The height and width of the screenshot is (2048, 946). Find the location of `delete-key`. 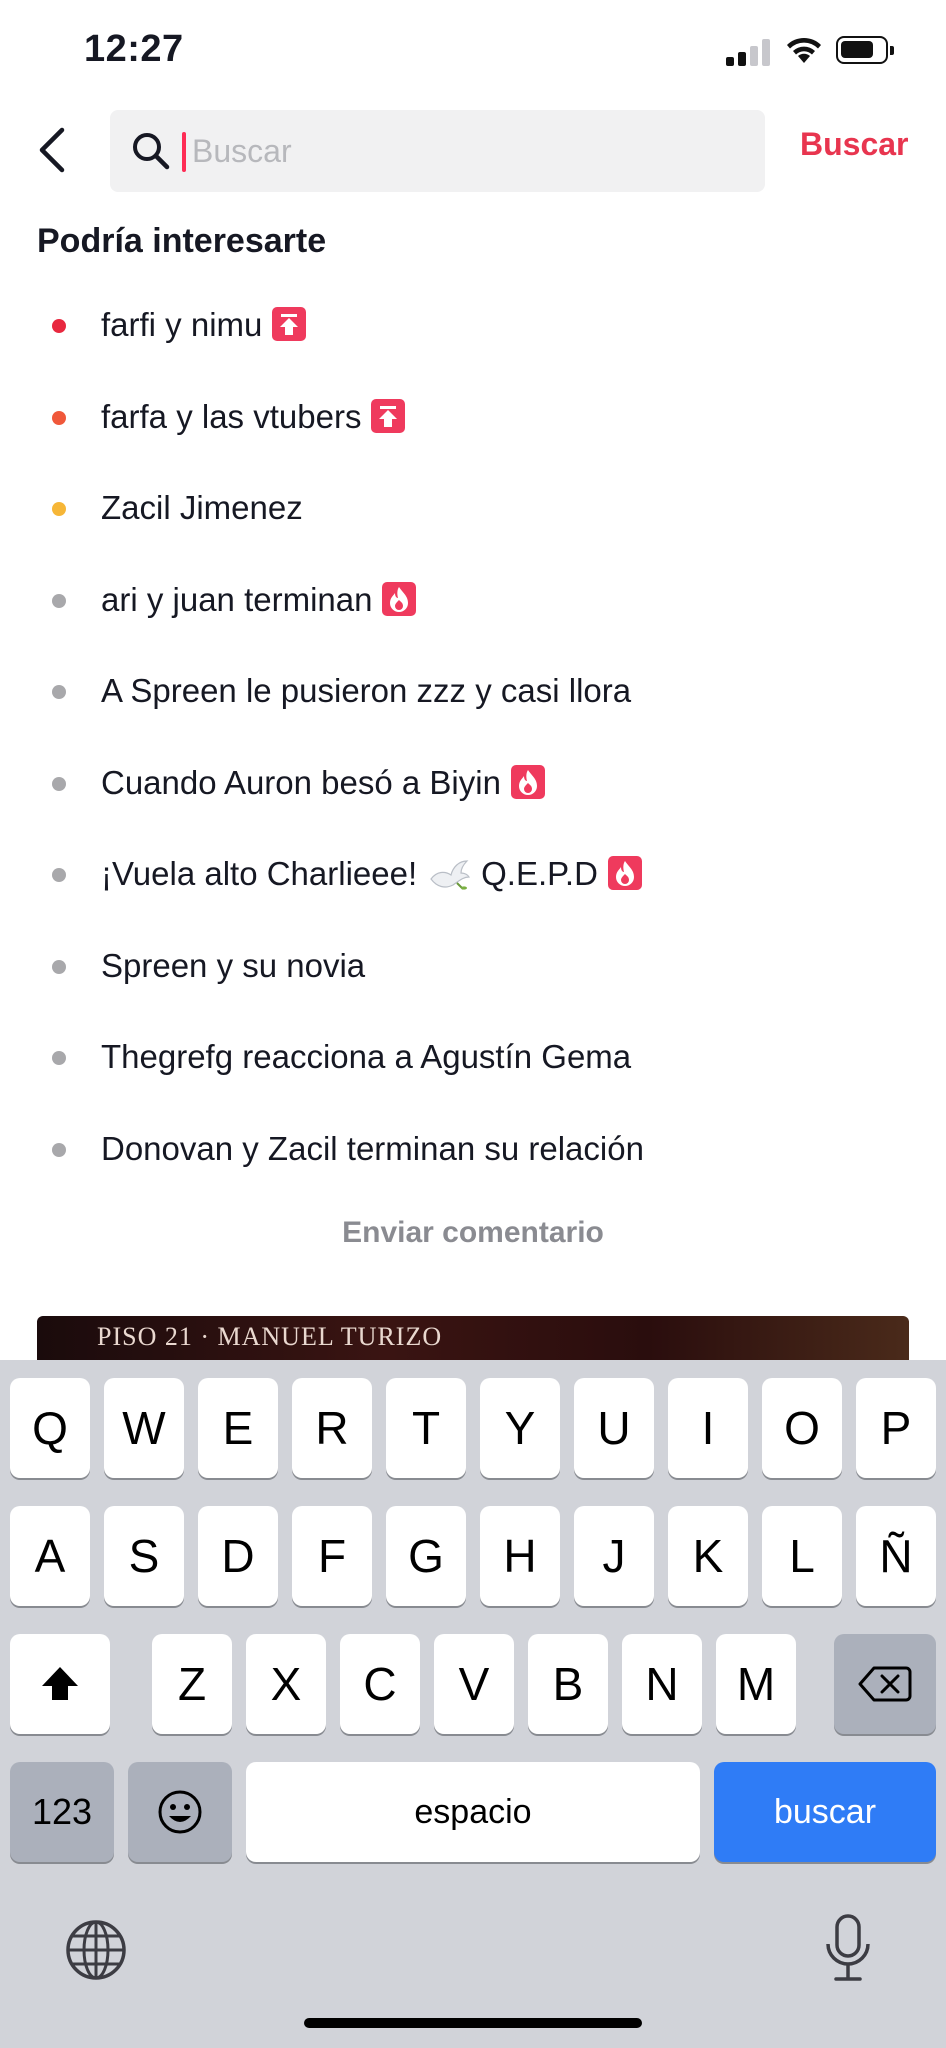

delete-key is located at coordinates (885, 1684).